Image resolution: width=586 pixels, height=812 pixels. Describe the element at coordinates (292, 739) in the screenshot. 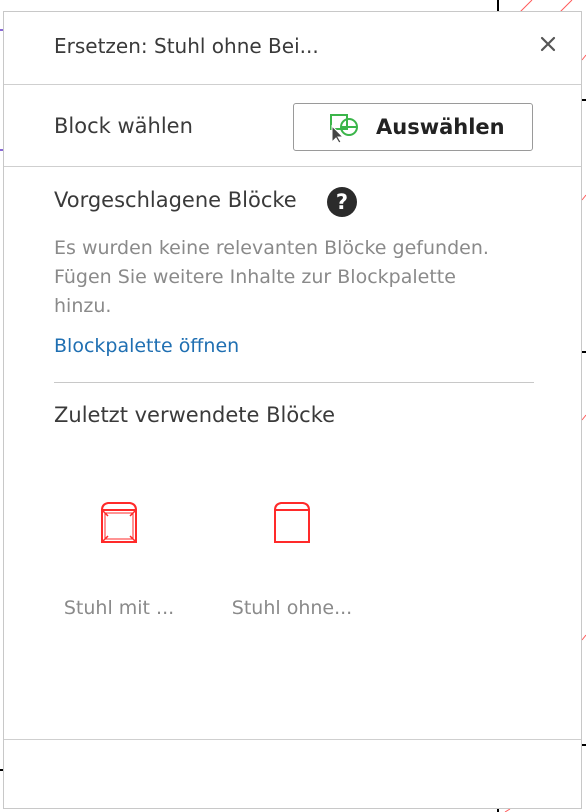

I see `footer-divider` at that location.